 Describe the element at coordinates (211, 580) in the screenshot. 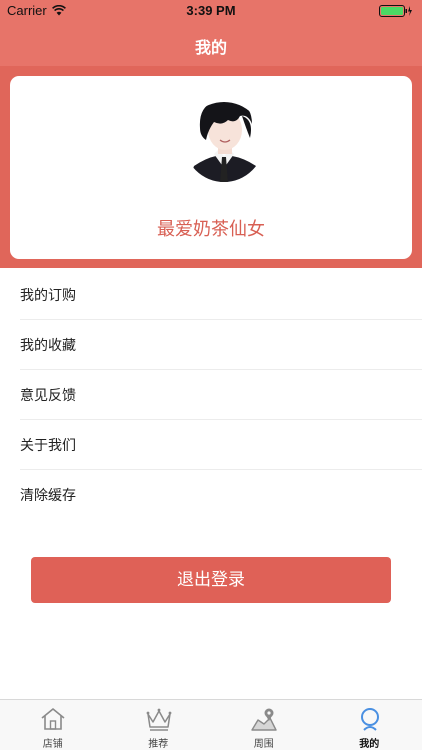

I see `logout-button: 退出登录` at that location.